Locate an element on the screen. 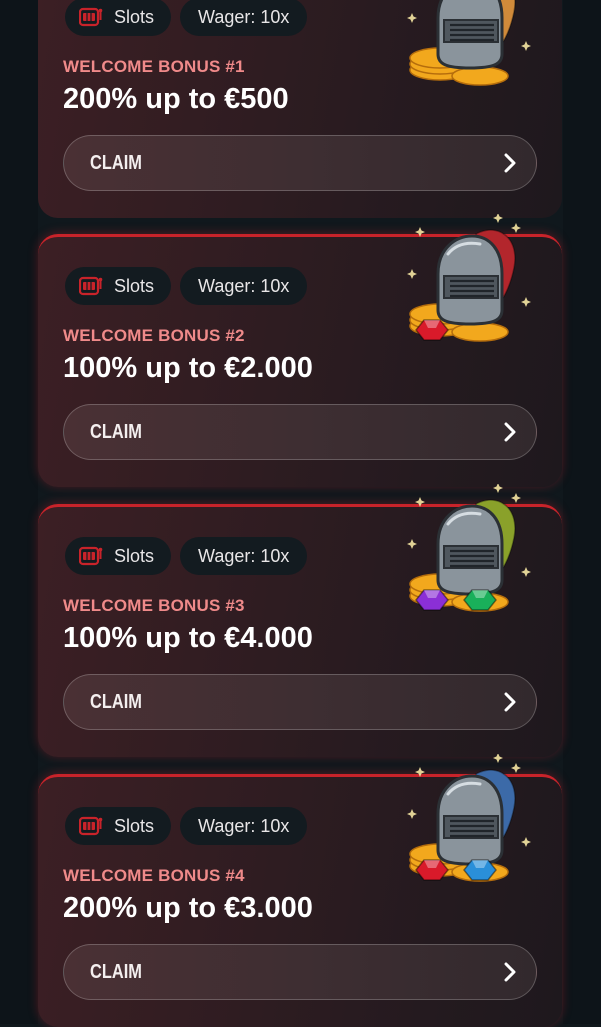 The width and height of the screenshot is (601, 1027). bonus-amount: 200% up to €3.000 is located at coordinates (188, 908).